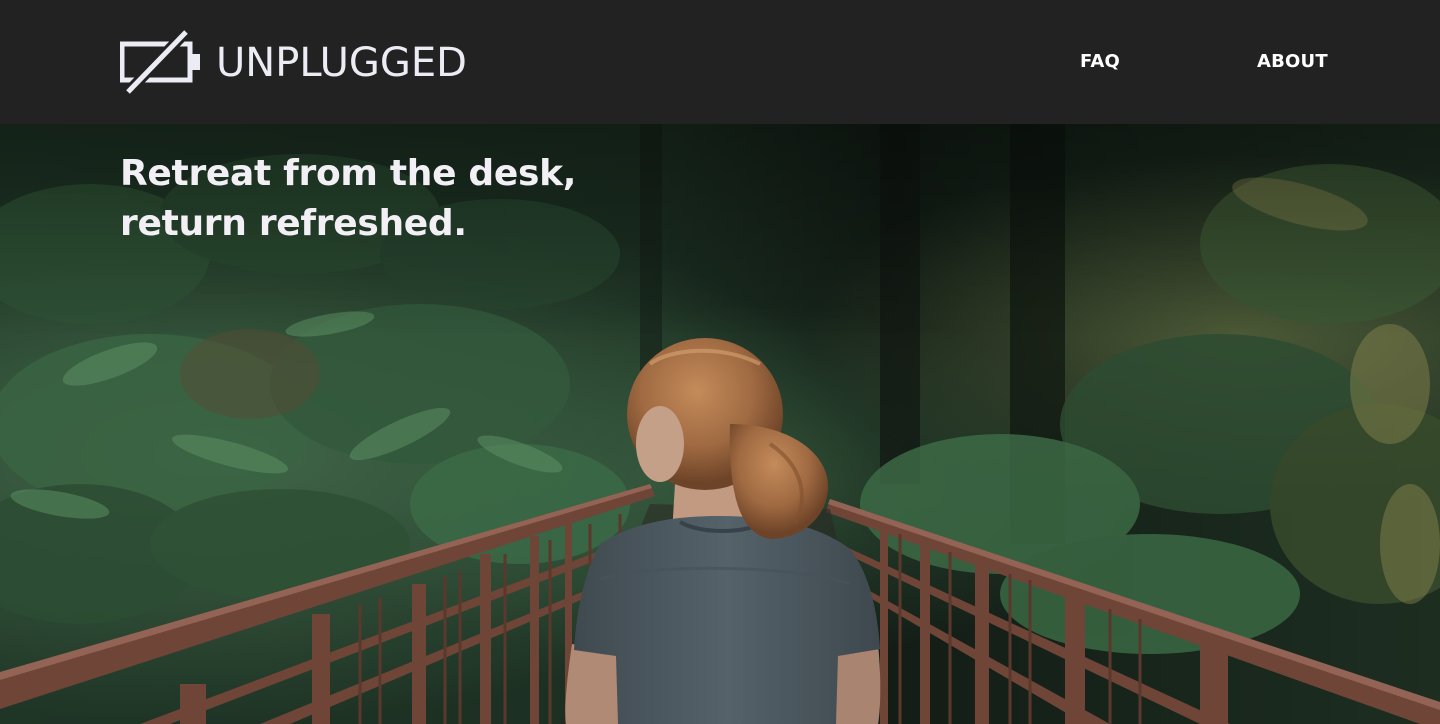 The image size is (1440, 724). Describe the element at coordinates (1100, 62) in the screenshot. I see `nav-faq-link: FAQ` at that location.